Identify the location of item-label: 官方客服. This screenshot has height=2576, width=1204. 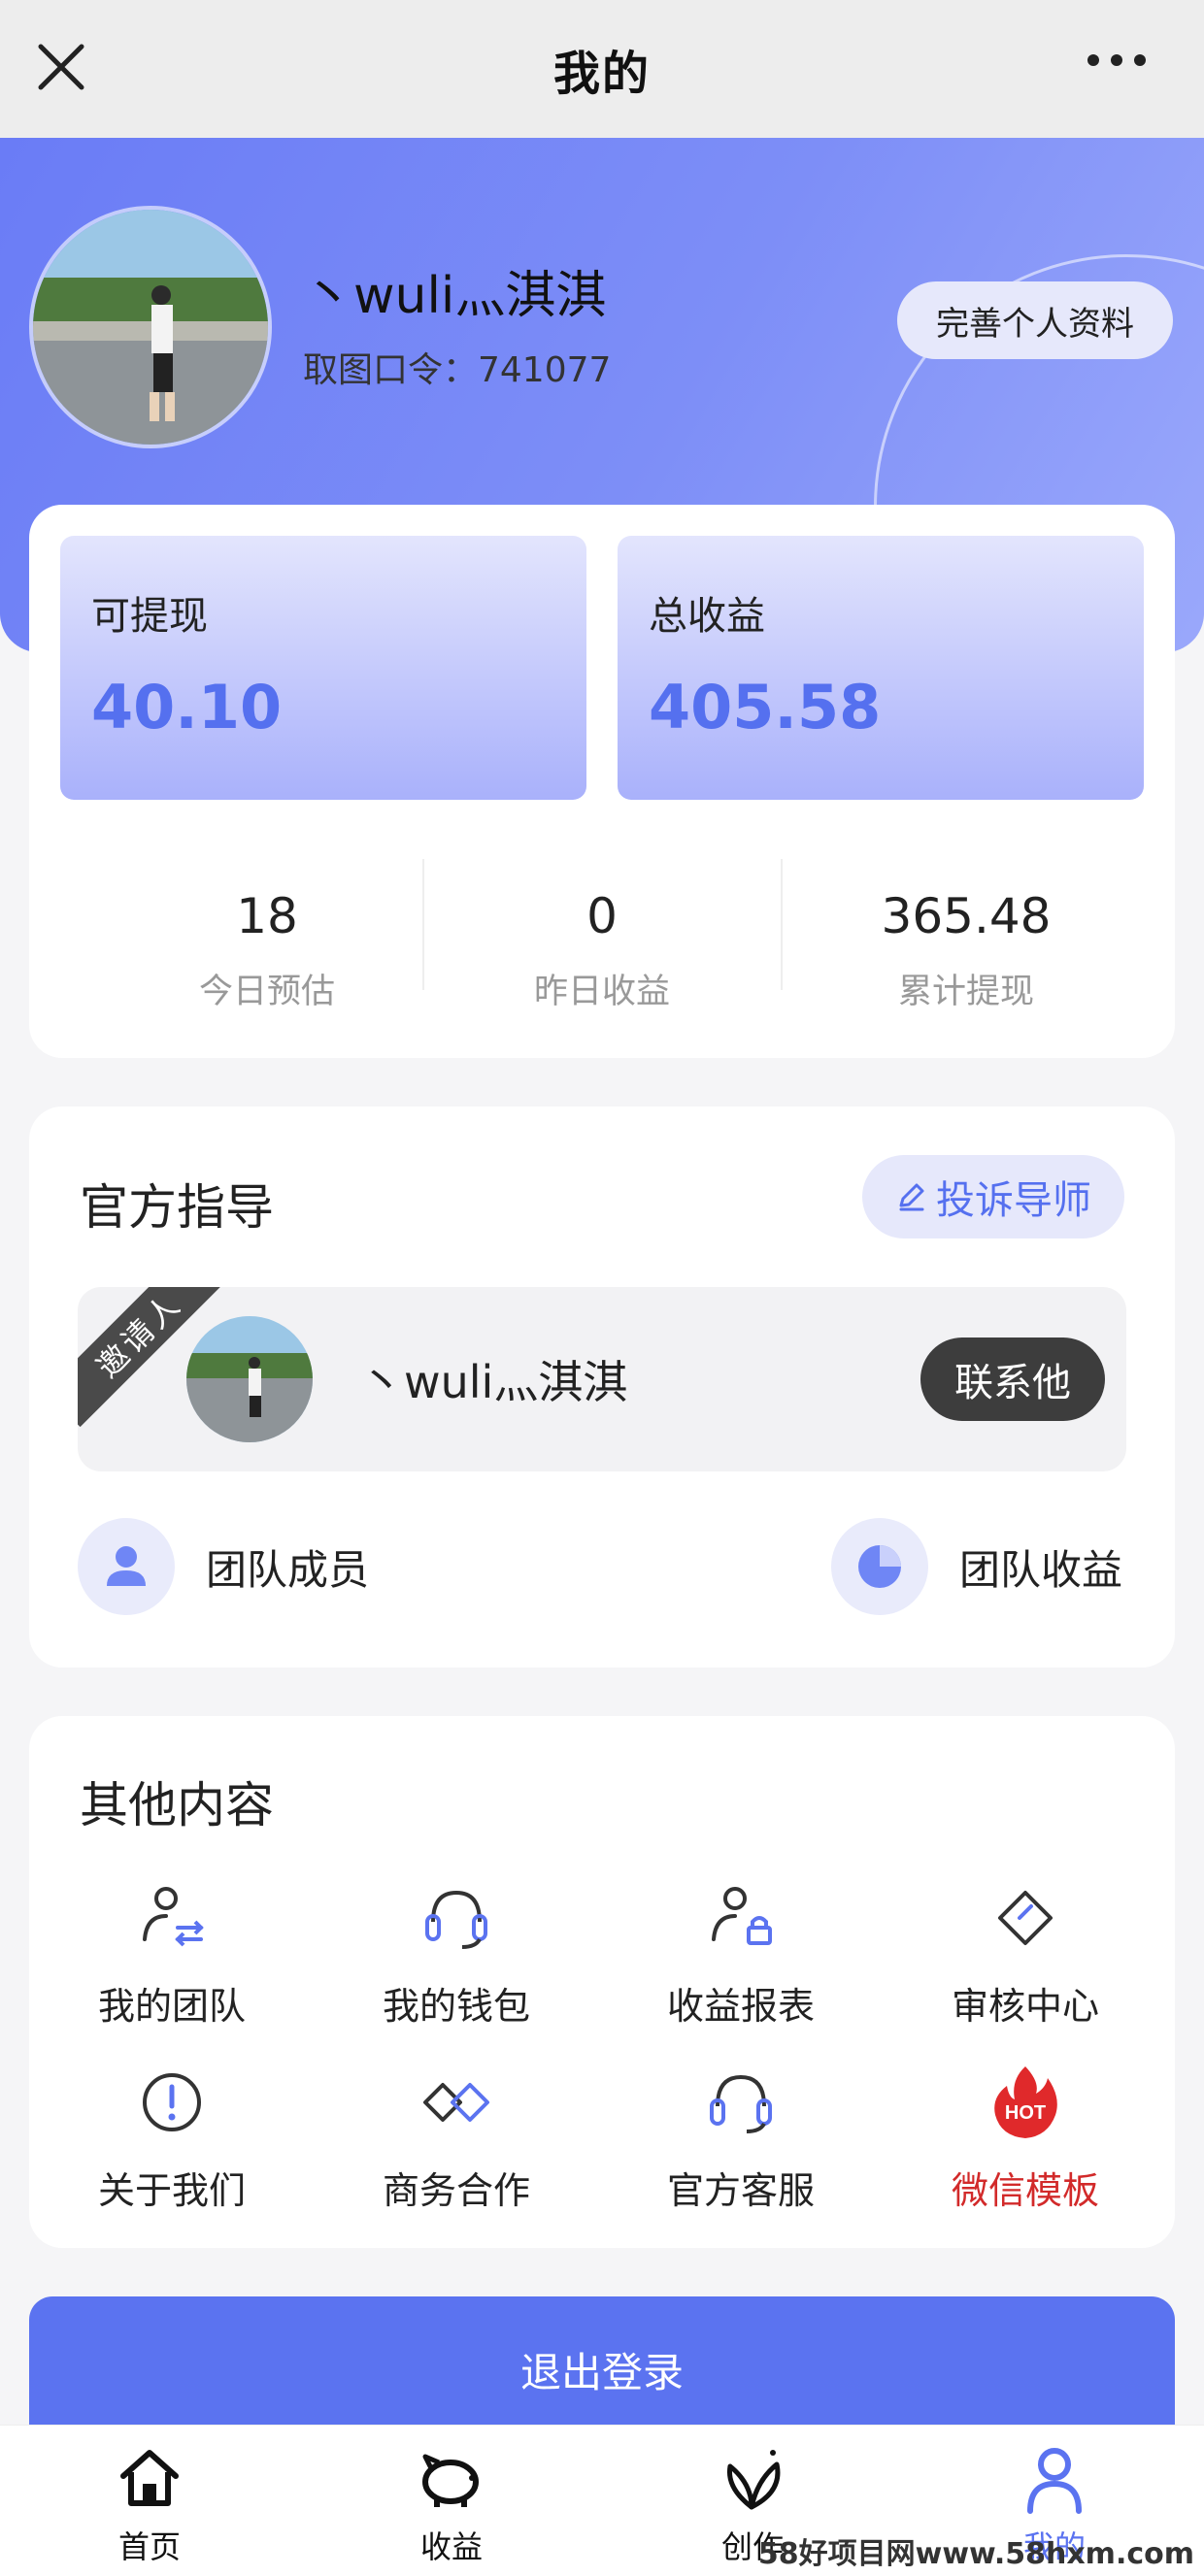
(741, 2190).